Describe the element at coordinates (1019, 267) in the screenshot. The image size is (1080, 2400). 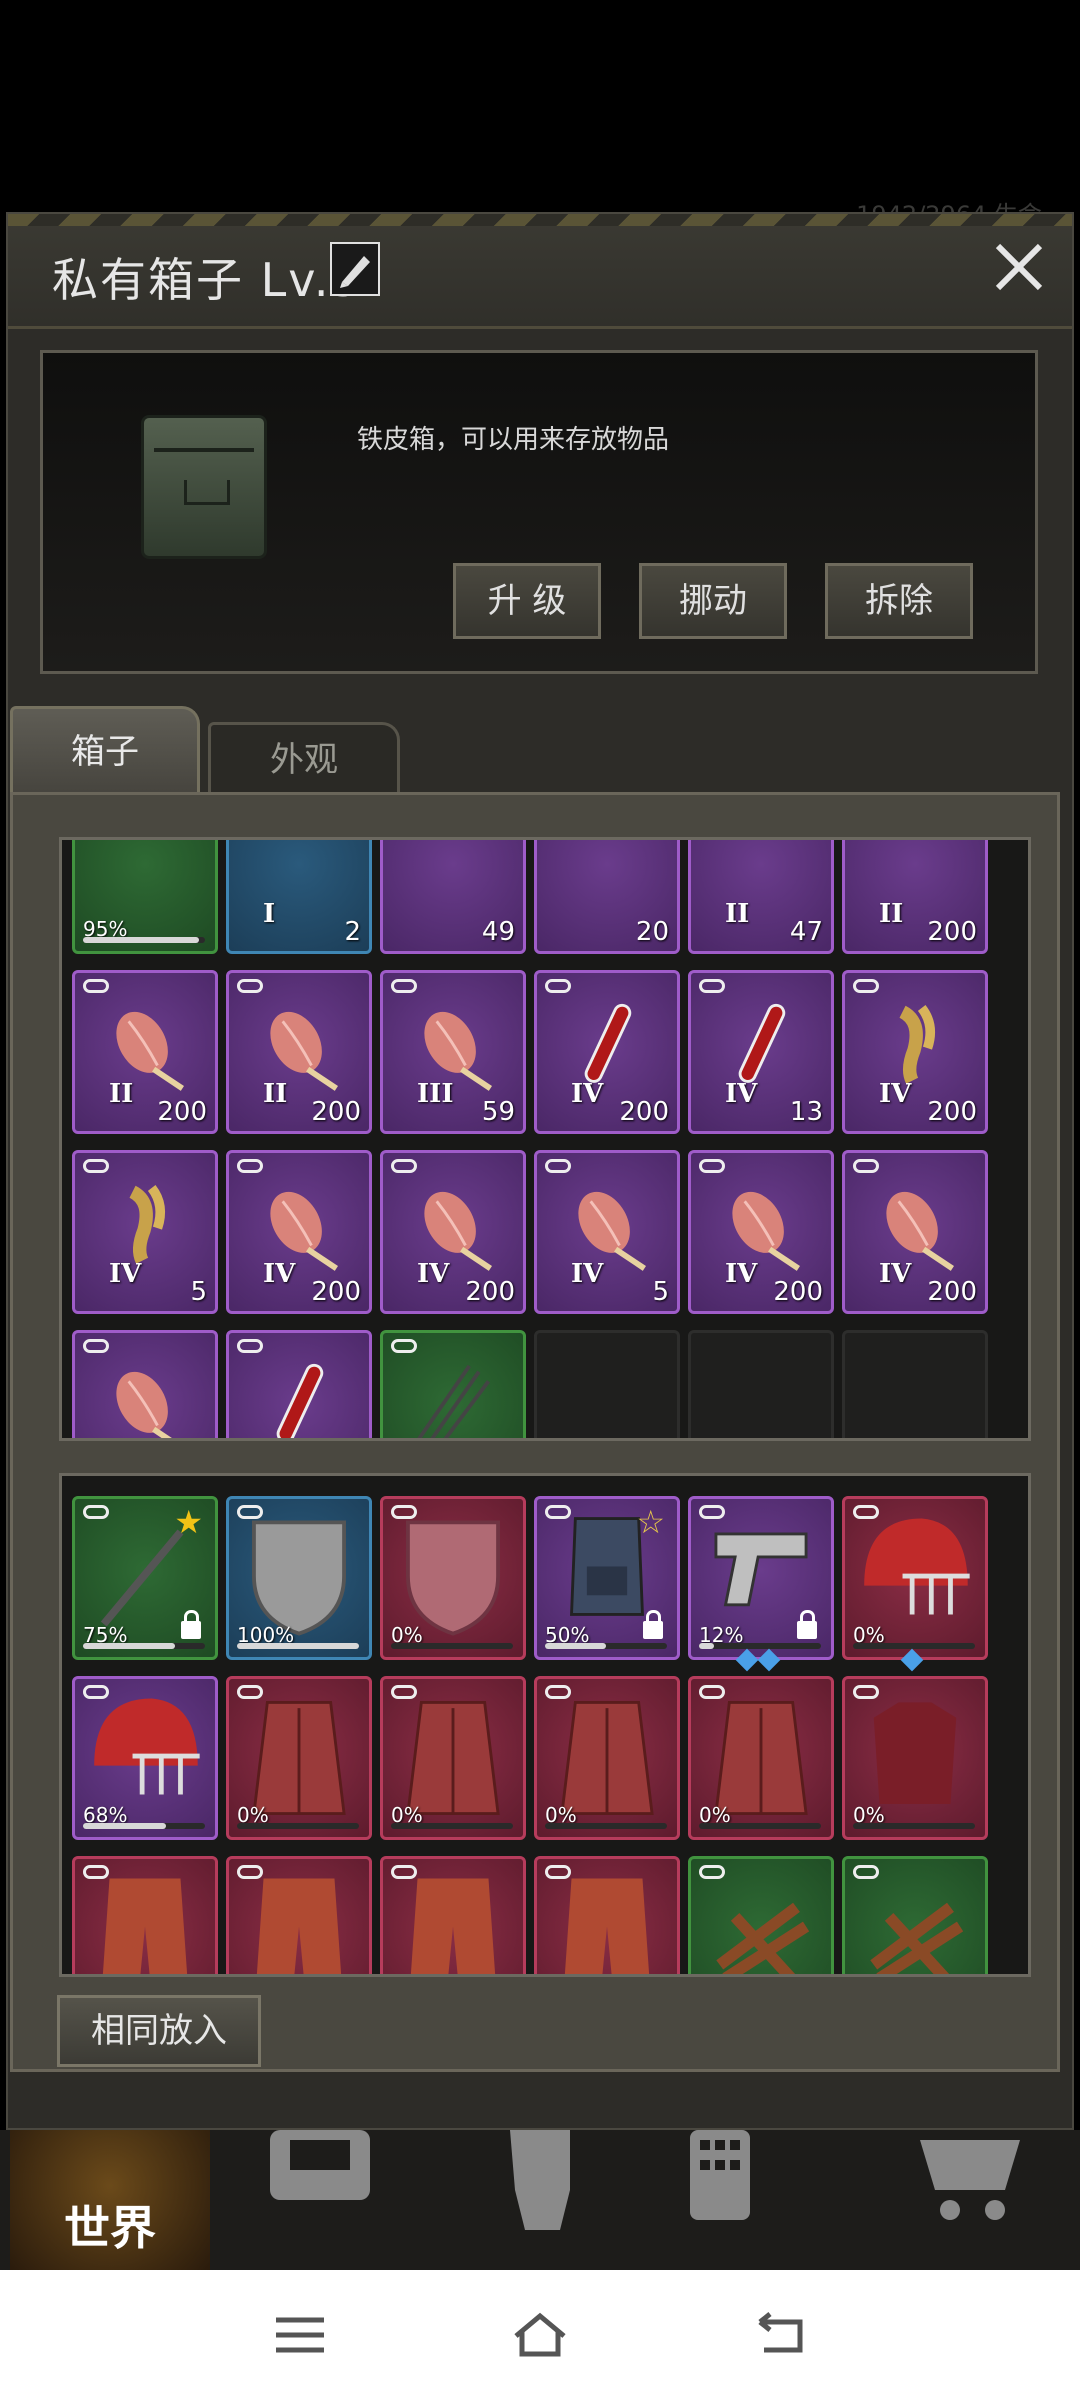
I see `close-icon` at that location.